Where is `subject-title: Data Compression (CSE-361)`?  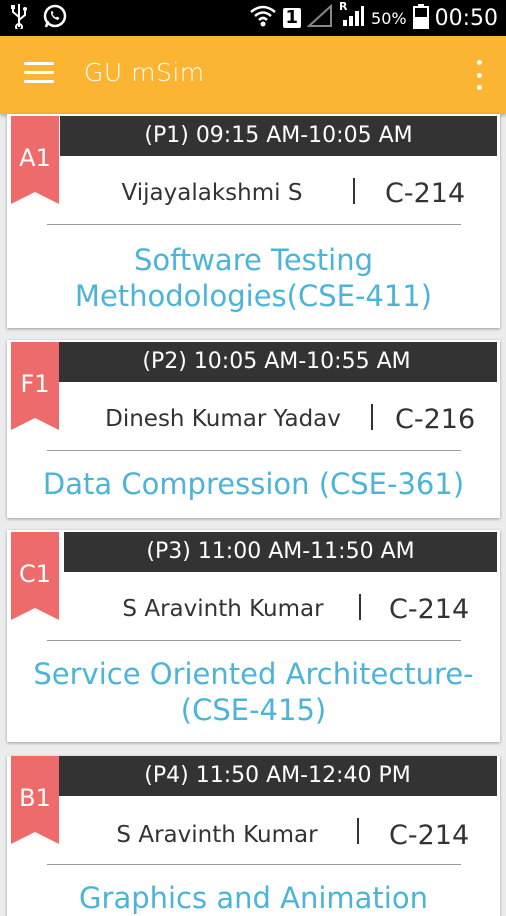
subject-title: Data Compression (CSE-361) is located at coordinates (253, 484).